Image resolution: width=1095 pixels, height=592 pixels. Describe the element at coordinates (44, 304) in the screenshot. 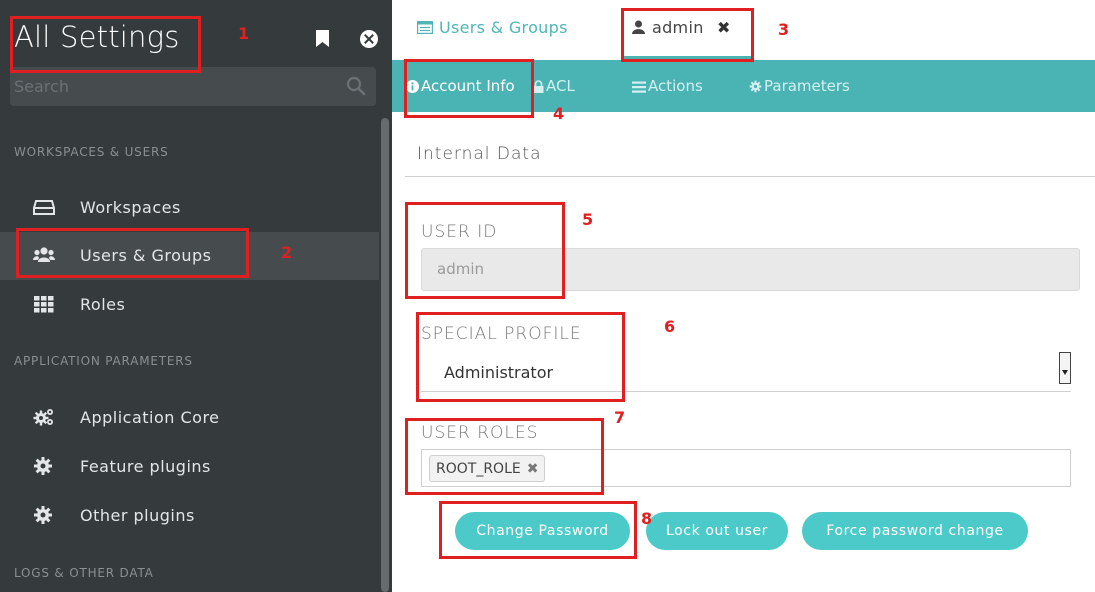

I see `grid-icon` at that location.